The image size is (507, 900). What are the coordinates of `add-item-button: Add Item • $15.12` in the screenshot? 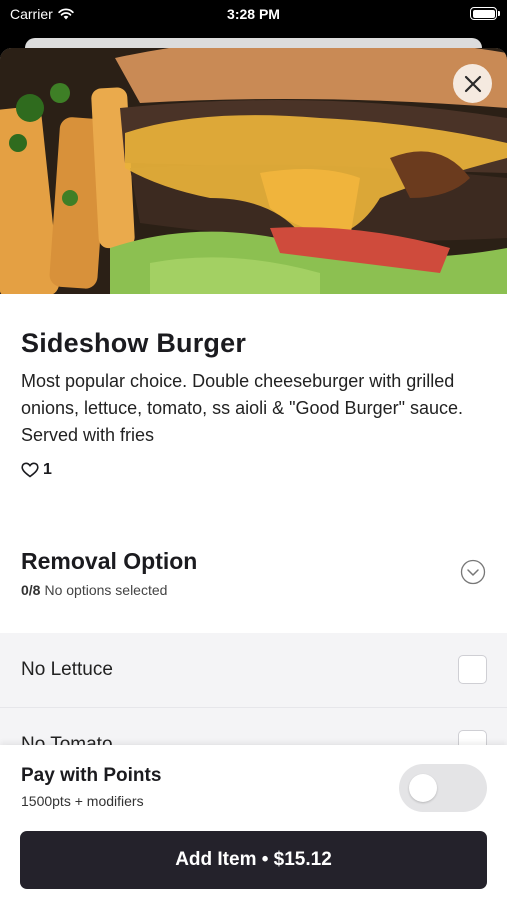 It's located at (253, 860).